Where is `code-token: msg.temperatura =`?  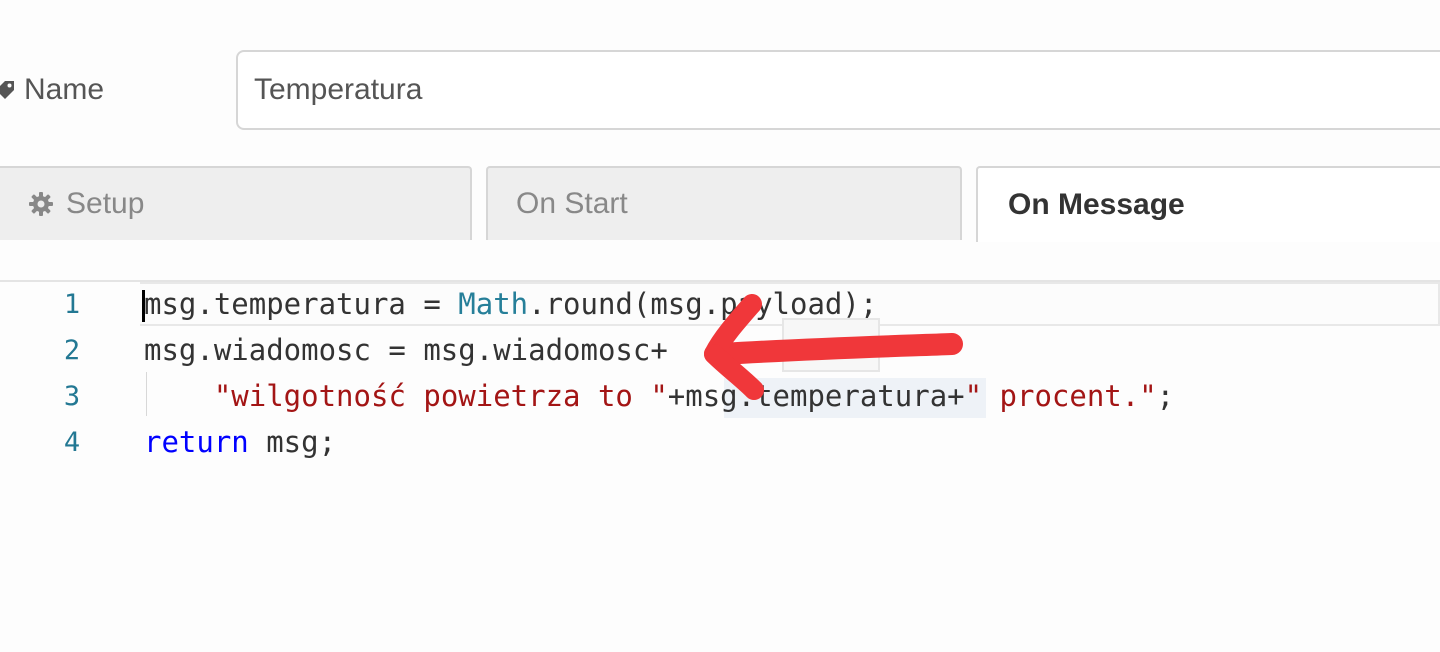
code-token: msg.temperatura = is located at coordinates (301, 304).